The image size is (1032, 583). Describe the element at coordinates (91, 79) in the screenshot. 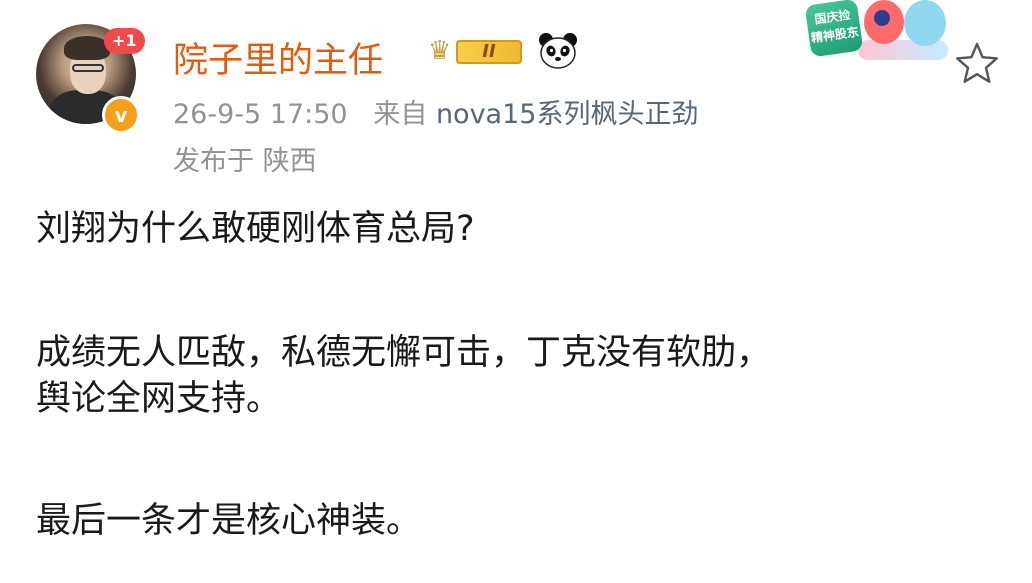

I see `author-avatar-area: +1 v` at that location.